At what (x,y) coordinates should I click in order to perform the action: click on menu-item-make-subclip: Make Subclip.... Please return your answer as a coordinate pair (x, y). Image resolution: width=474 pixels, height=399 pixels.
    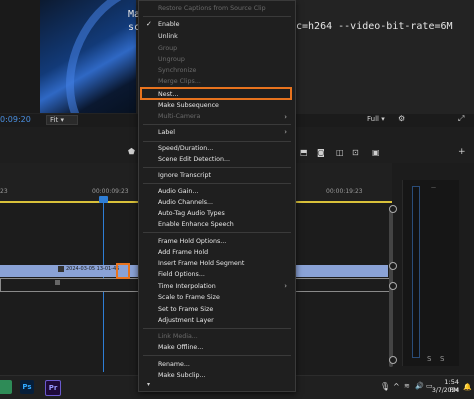
    Looking at the image, I should click on (217, 375).